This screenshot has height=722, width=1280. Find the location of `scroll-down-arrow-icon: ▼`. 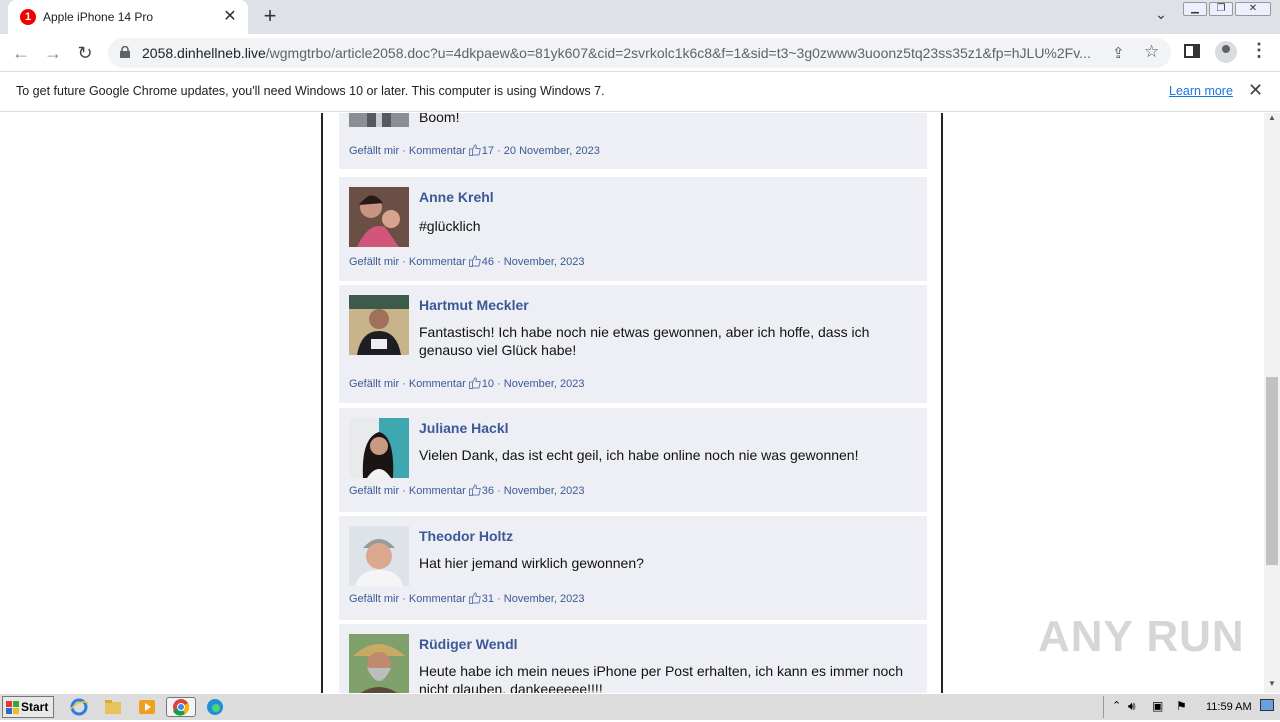

scroll-down-arrow-icon: ▼ is located at coordinates (1272, 686).